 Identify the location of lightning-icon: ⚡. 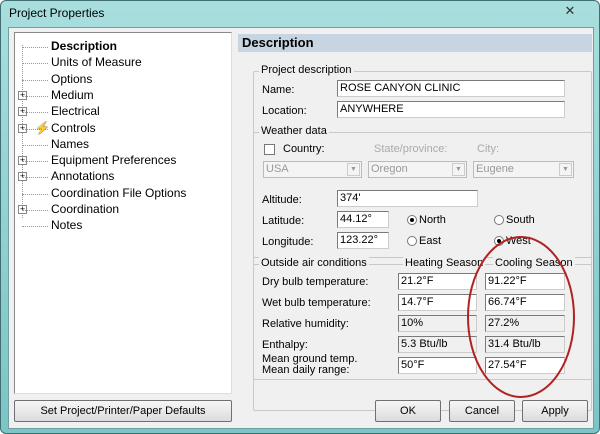
(42, 127).